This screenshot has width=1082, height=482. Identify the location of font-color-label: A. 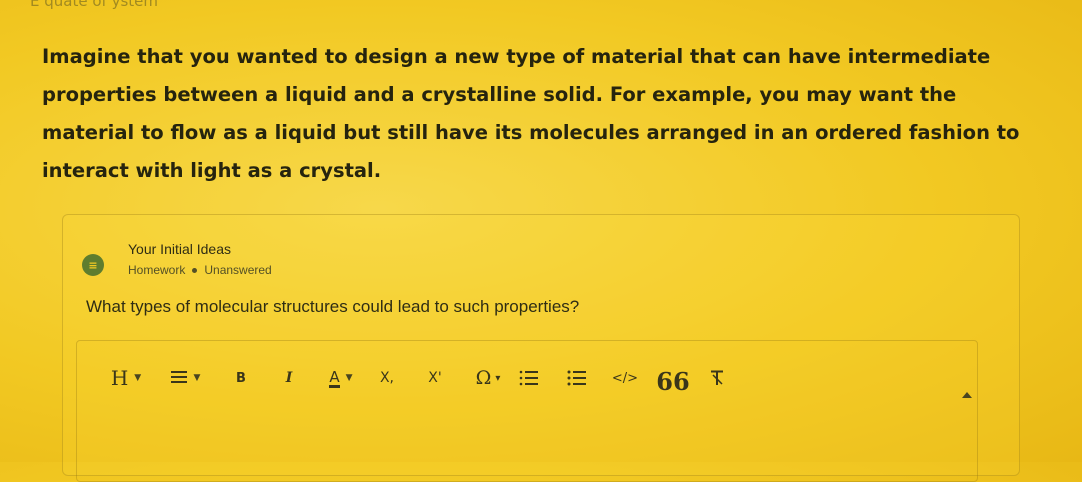
(334, 377).